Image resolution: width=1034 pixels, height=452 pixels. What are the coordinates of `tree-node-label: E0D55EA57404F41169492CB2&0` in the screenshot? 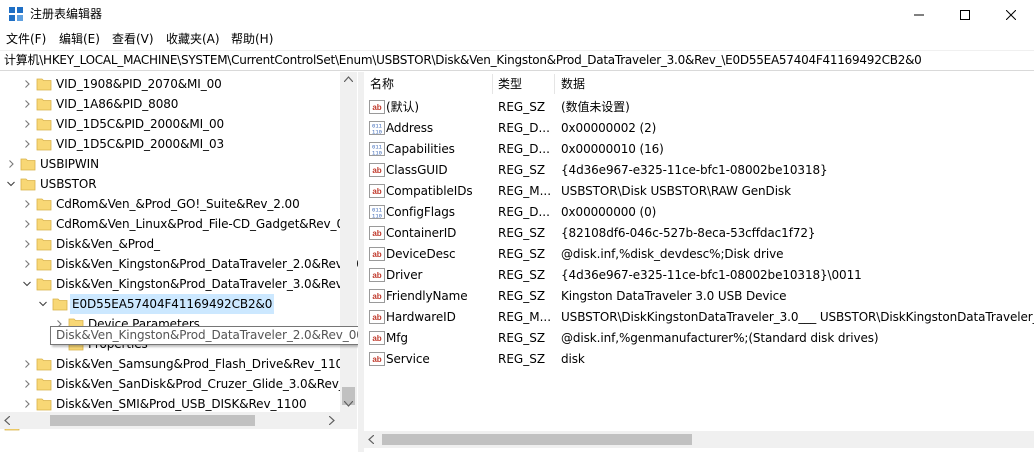 It's located at (172, 304).